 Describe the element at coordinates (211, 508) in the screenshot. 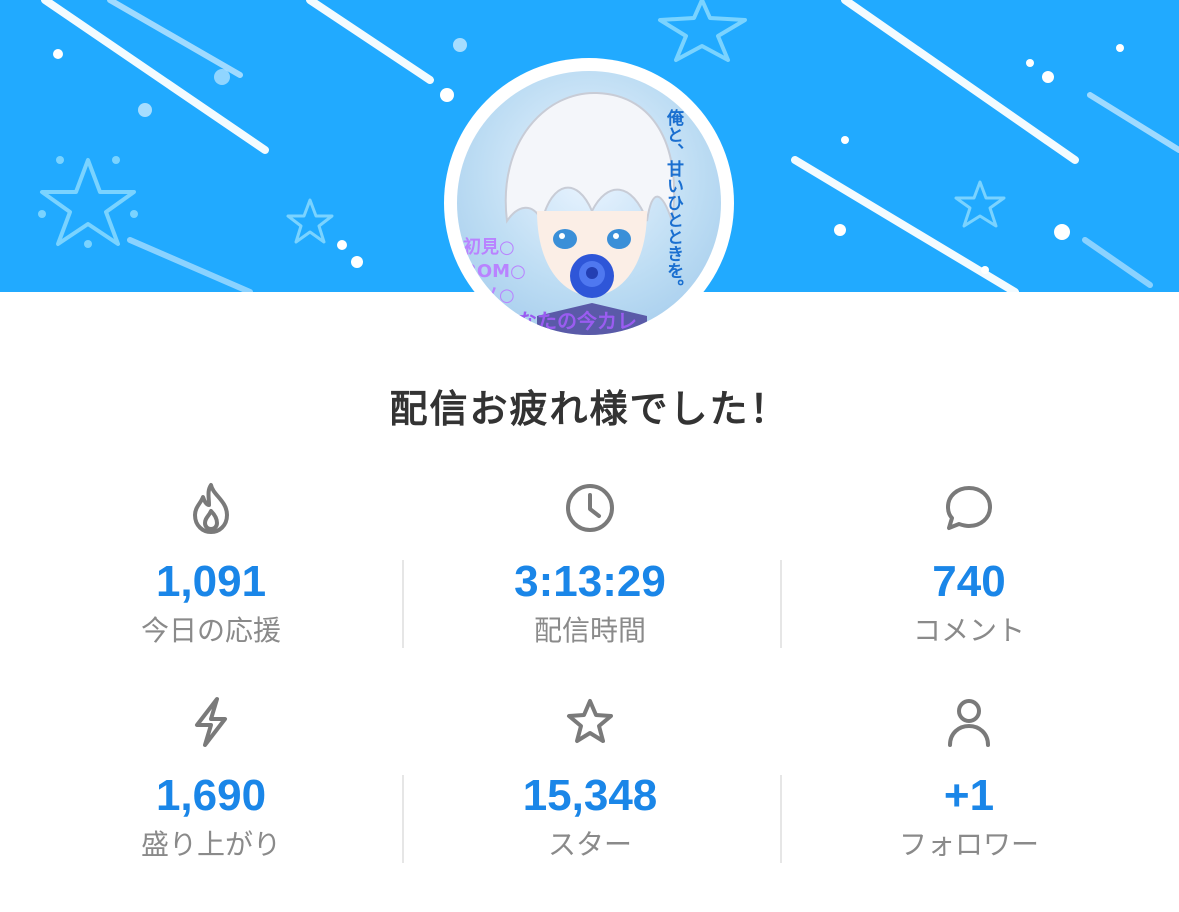

I see `flame-icon` at that location.